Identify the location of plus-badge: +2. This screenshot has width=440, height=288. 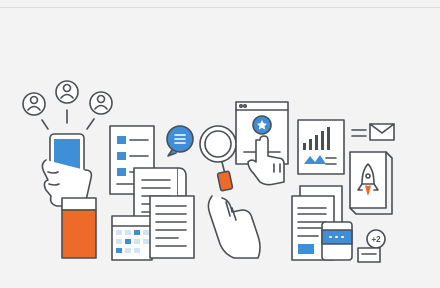
(376, 239).